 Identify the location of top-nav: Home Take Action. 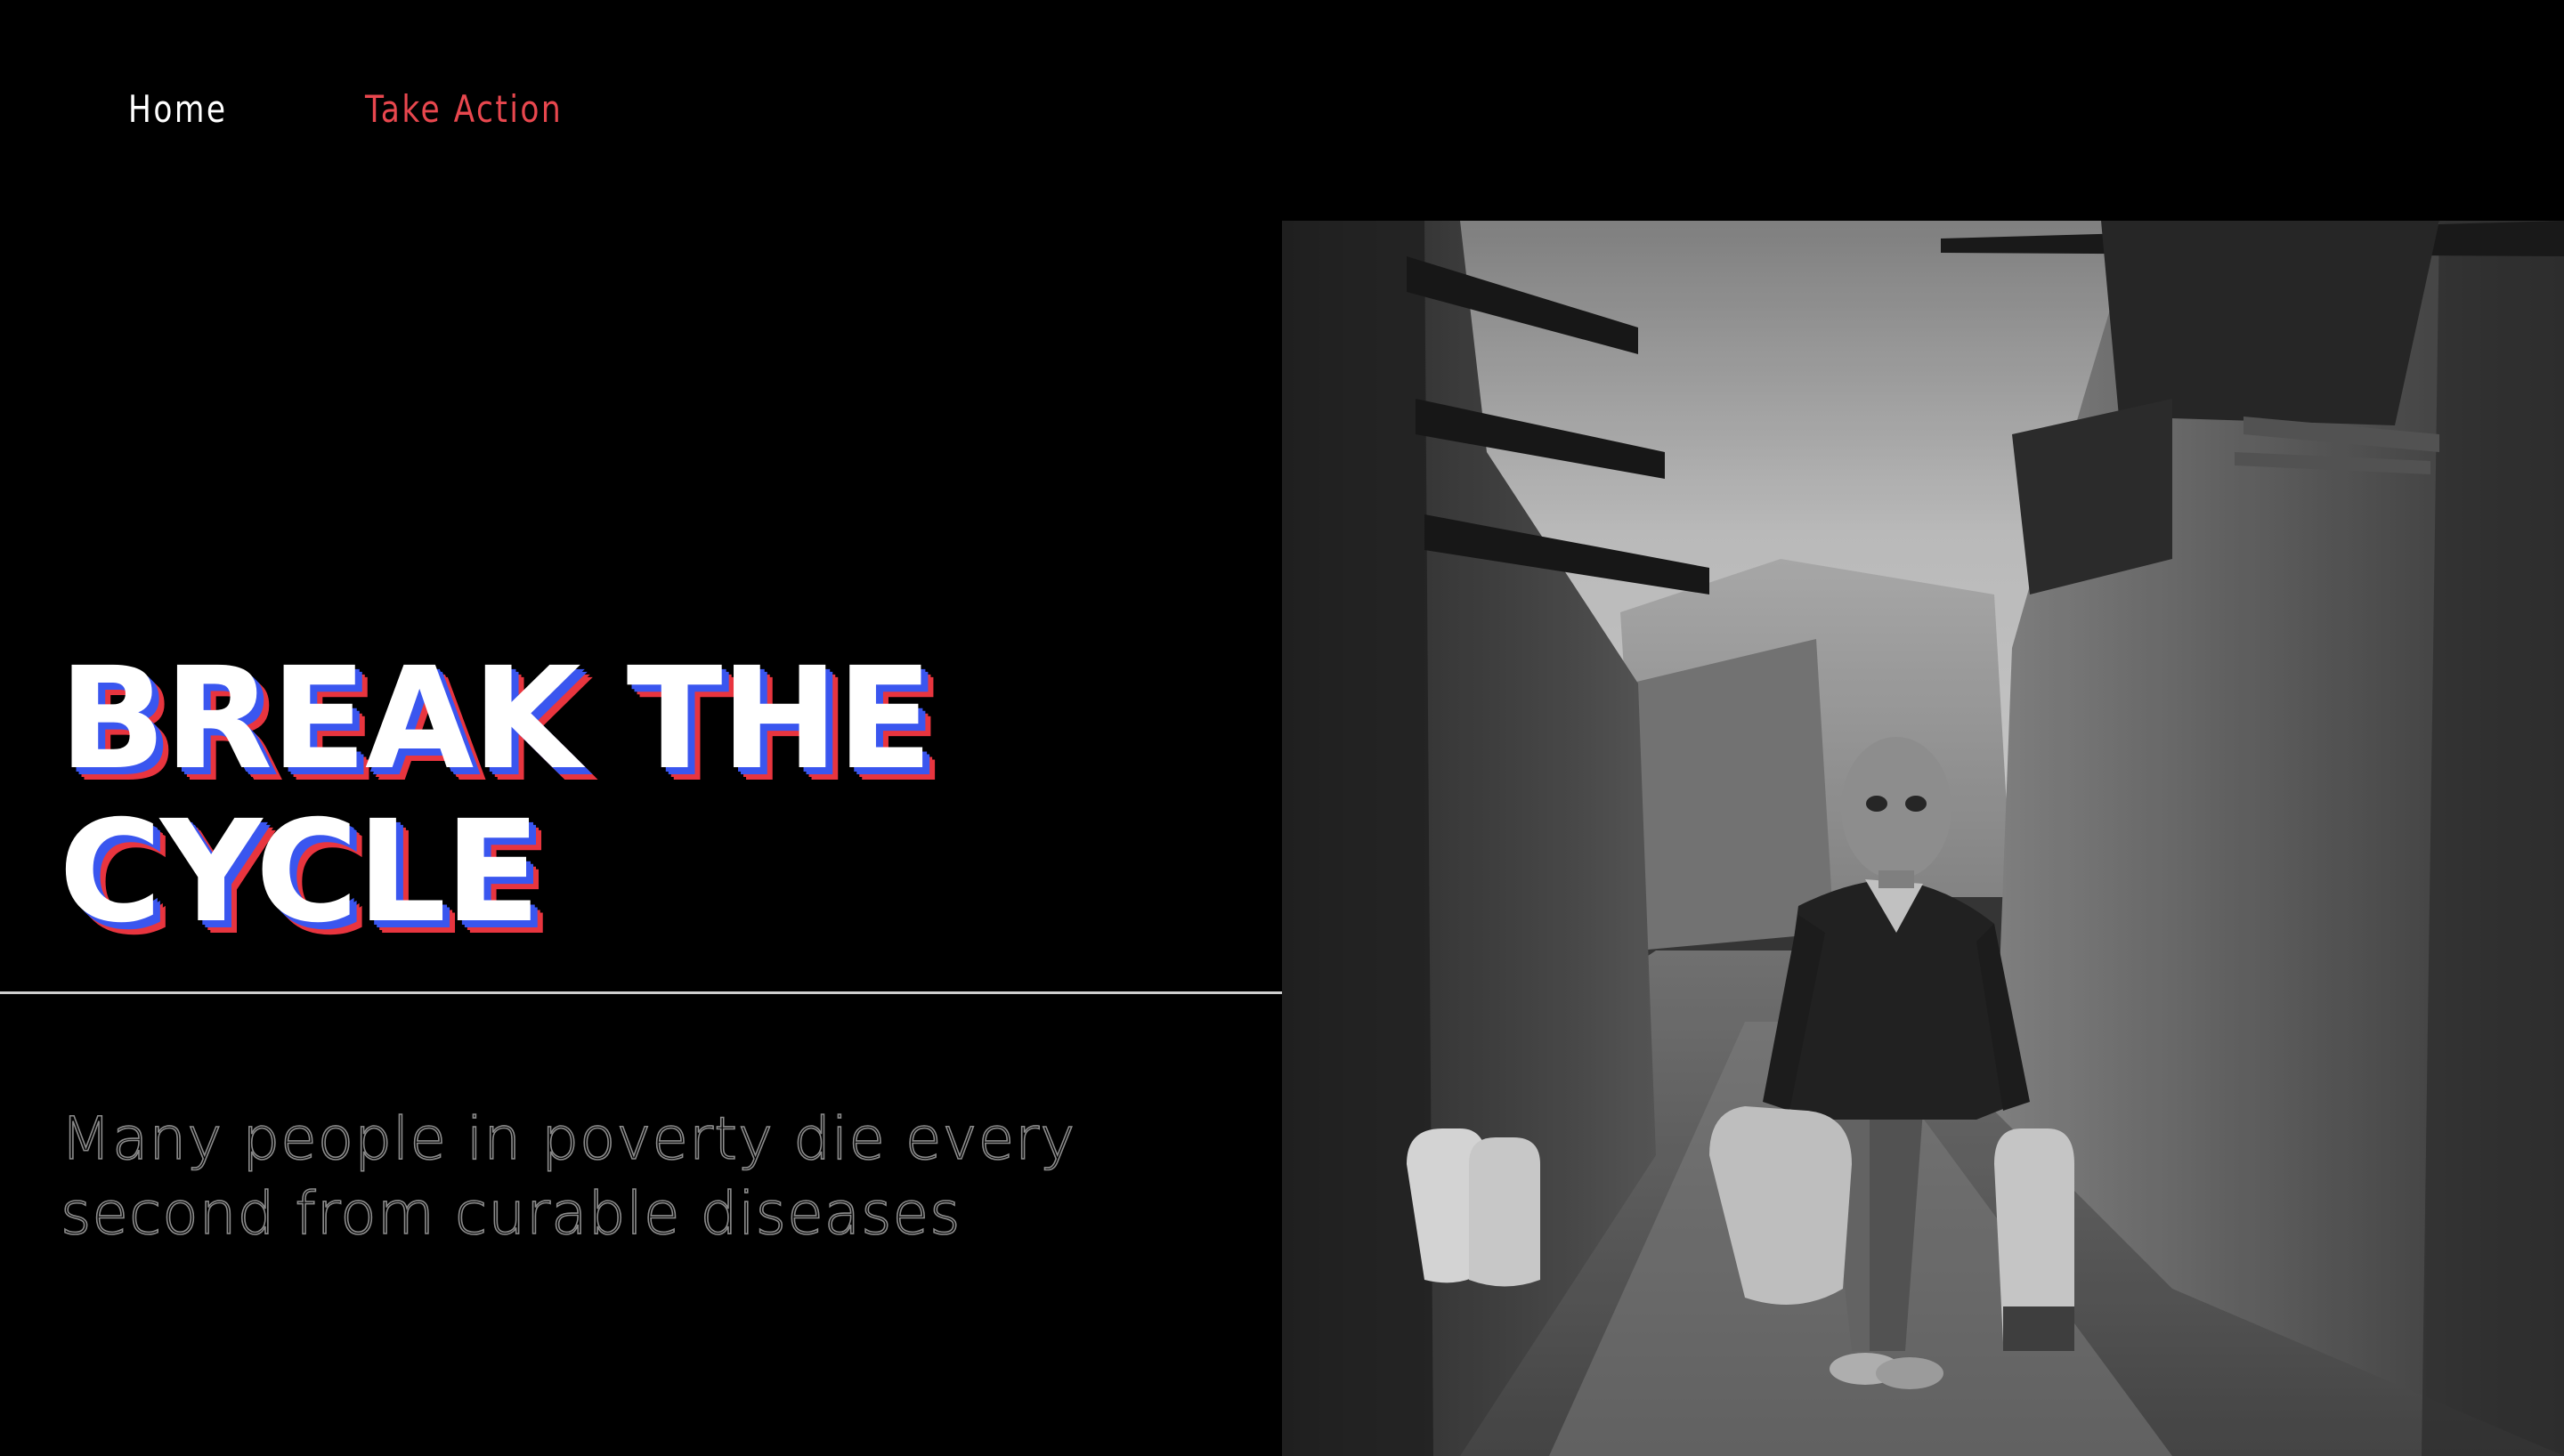
(367, 108).